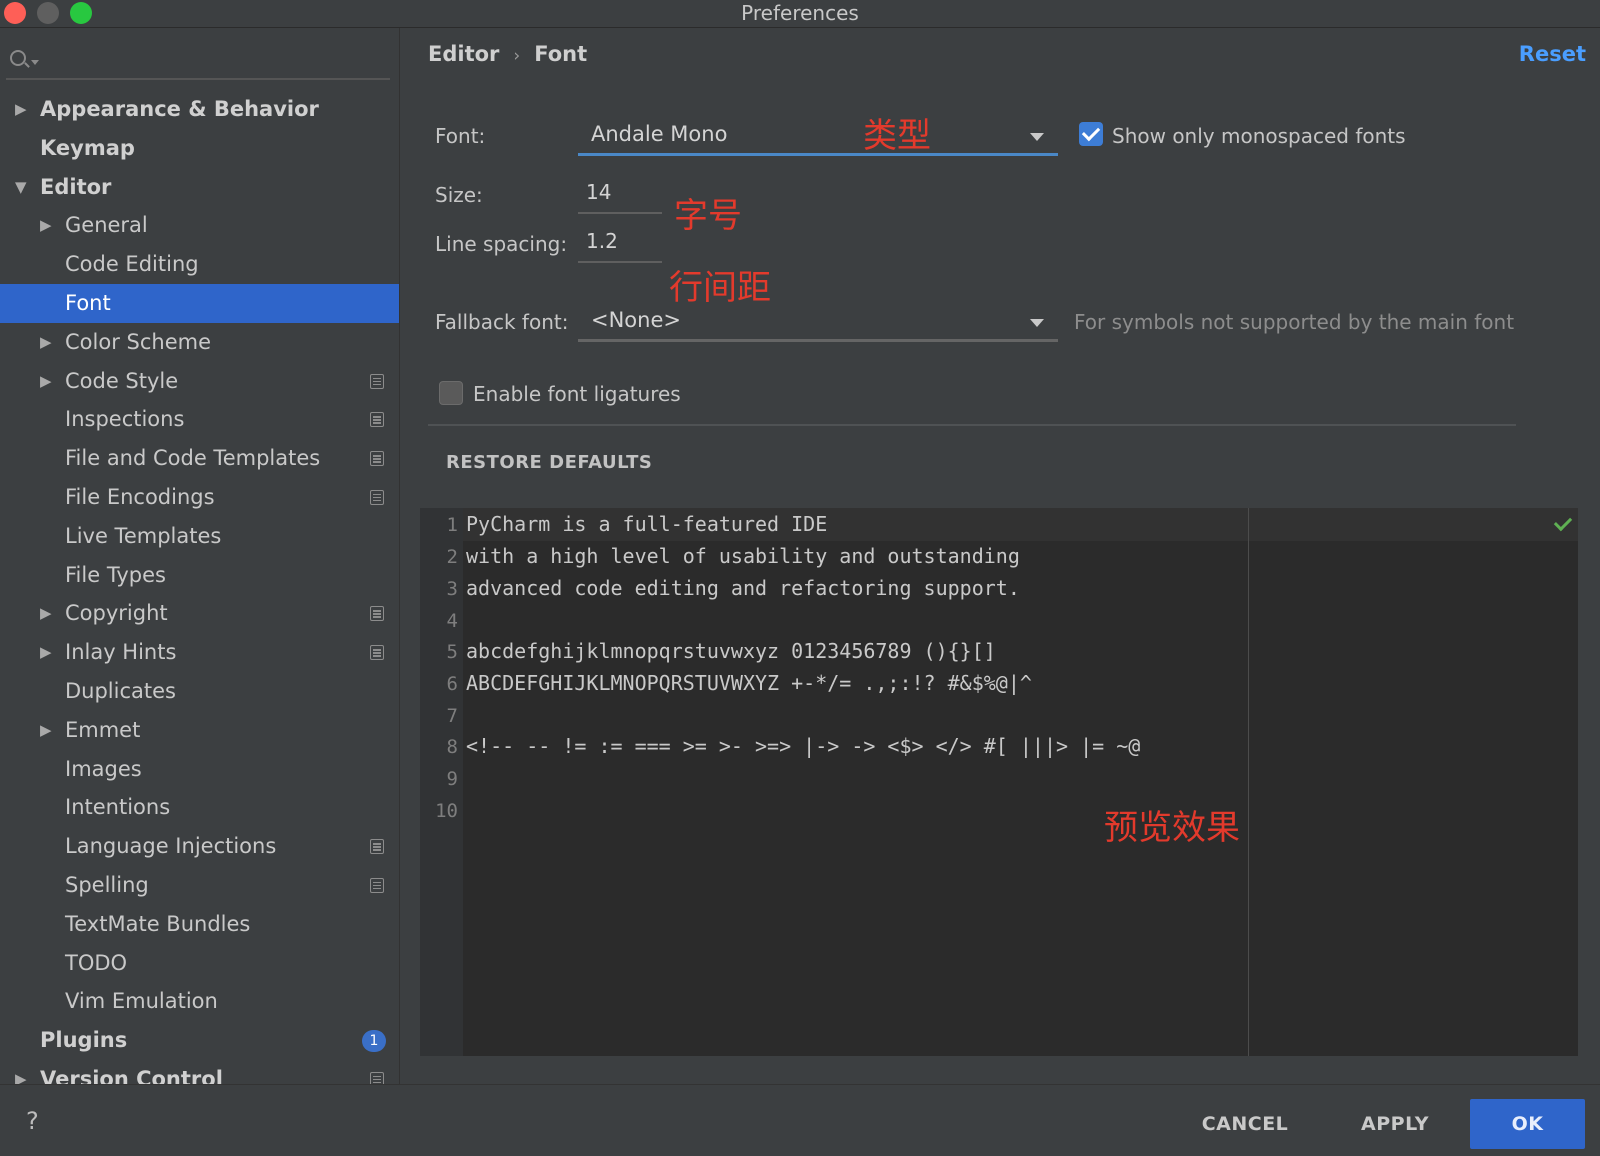 This screenshot has width=1600, height=1156. Describe the element at coordinates (199, 885) in the screenshot. I see `sidebar-item-spelling: Spelling` at that location.